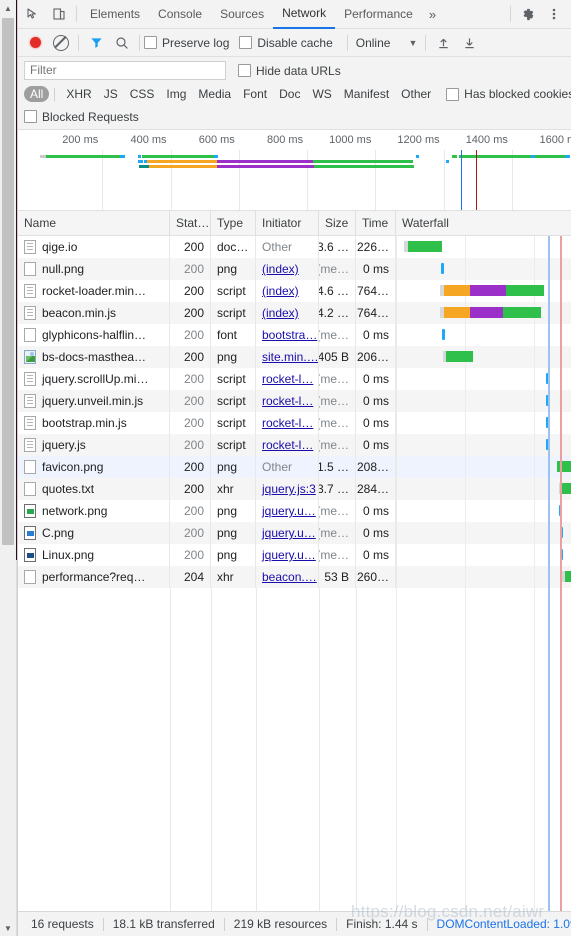 The image size is (571, 936). What do you see at coordinates (94, 401) in the screenshot?
I see `cell-name: jquery.unveil.min.js` at bounding box center [94, 401].